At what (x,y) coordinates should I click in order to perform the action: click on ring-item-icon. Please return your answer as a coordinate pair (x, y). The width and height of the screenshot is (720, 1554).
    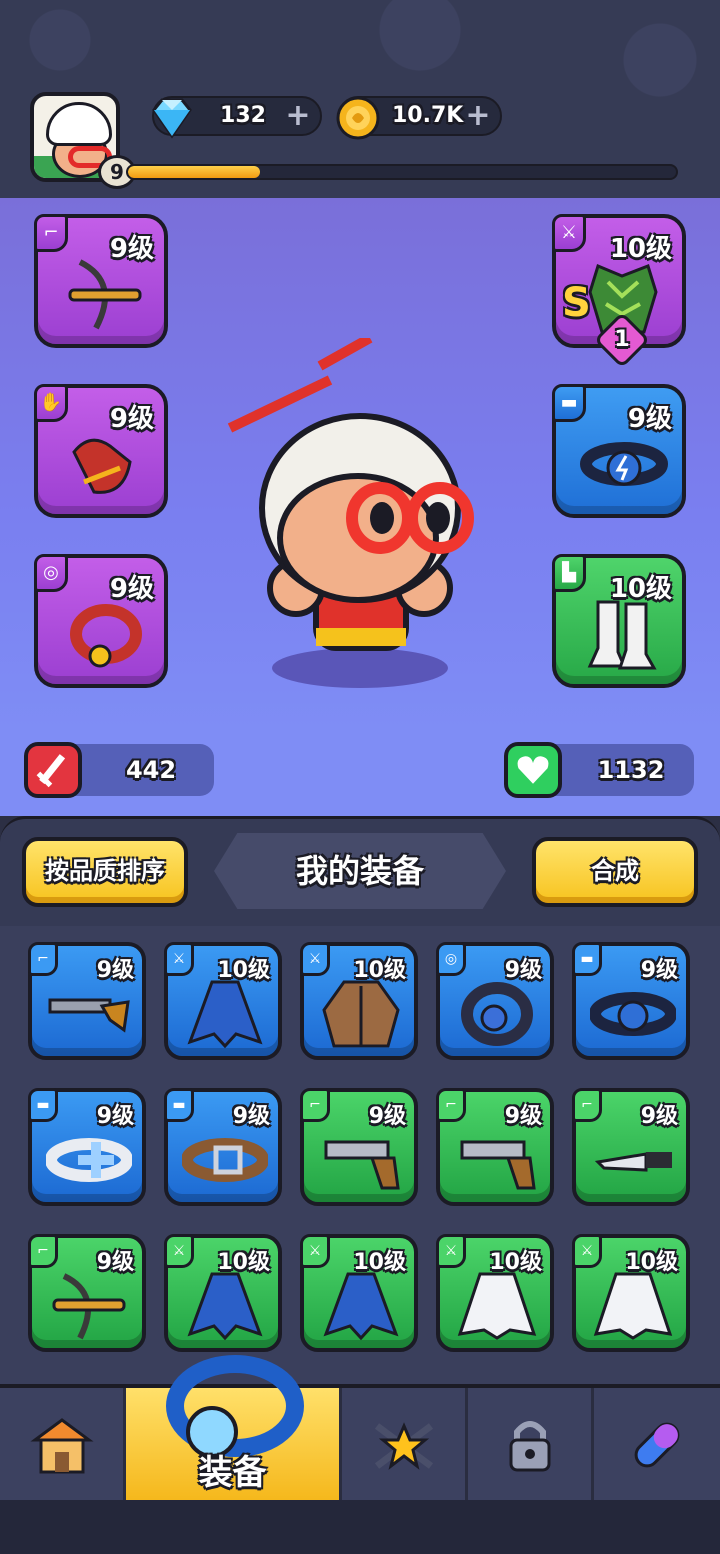
    Looking at the image, I should click on (106, 636).